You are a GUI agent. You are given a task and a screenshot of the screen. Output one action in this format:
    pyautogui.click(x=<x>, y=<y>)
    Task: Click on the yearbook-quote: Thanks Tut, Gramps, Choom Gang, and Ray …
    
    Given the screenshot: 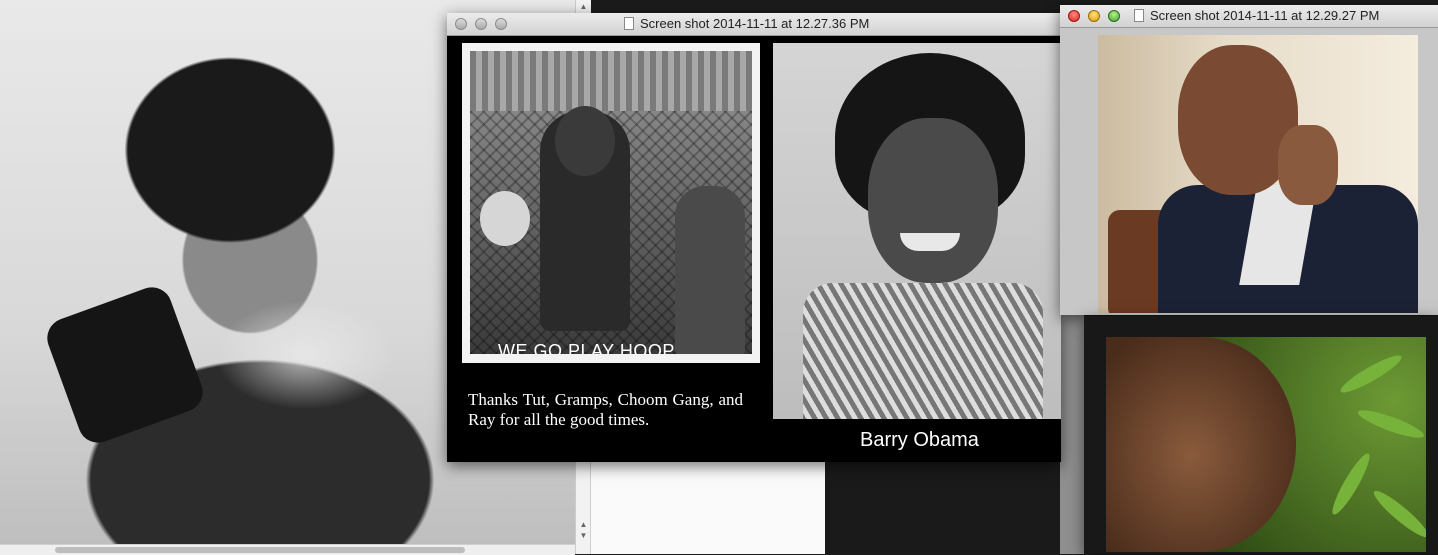 What is the action you would take?
    pyautogui.click(x=605, y=409)
    